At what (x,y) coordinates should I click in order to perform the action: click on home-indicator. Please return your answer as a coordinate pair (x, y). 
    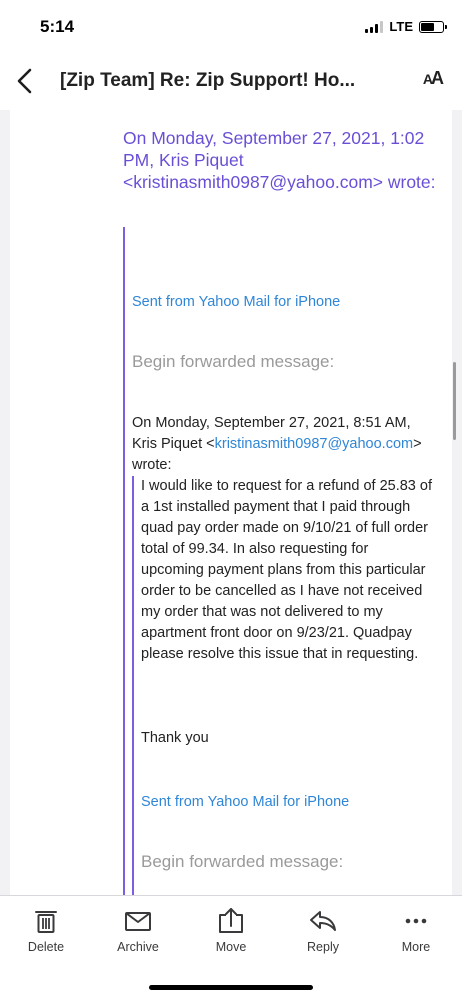
    Looking at the image, I should click on (231, 987).